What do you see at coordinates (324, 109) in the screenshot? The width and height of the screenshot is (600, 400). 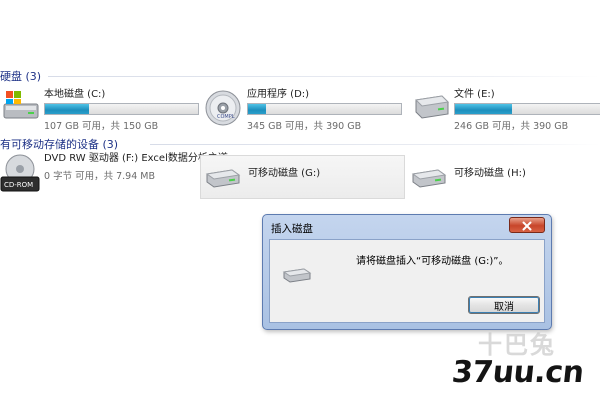 I see `drive-d-usage-bar` at bounding box center [324, 109].